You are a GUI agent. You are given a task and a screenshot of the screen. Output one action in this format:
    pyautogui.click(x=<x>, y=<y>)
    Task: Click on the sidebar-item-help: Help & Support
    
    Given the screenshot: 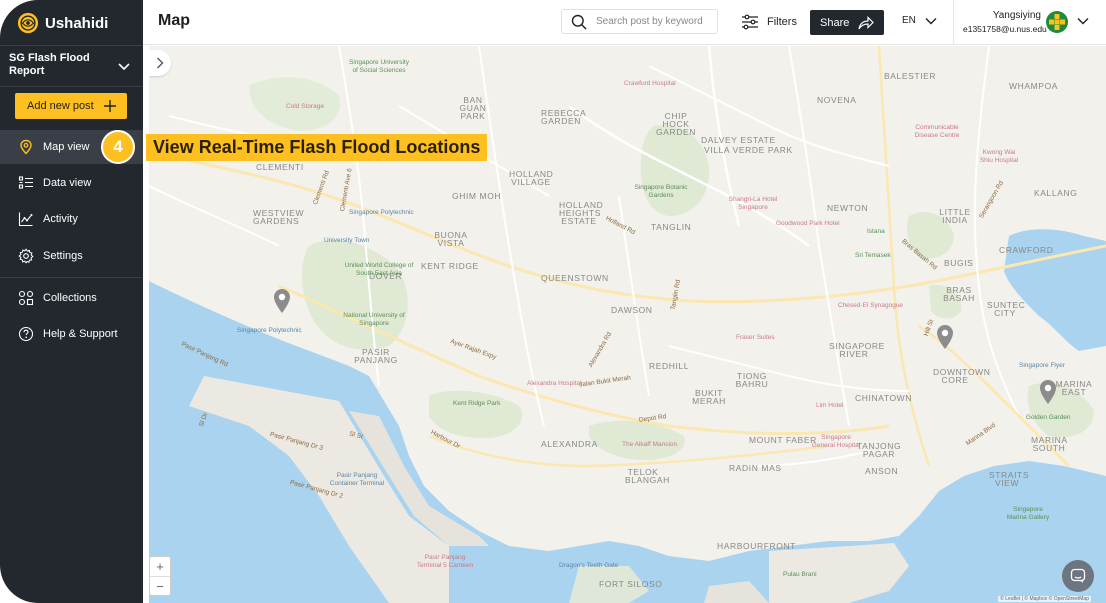 What is the action you would take?
    pyautogui.click(x=71, y=334)
    